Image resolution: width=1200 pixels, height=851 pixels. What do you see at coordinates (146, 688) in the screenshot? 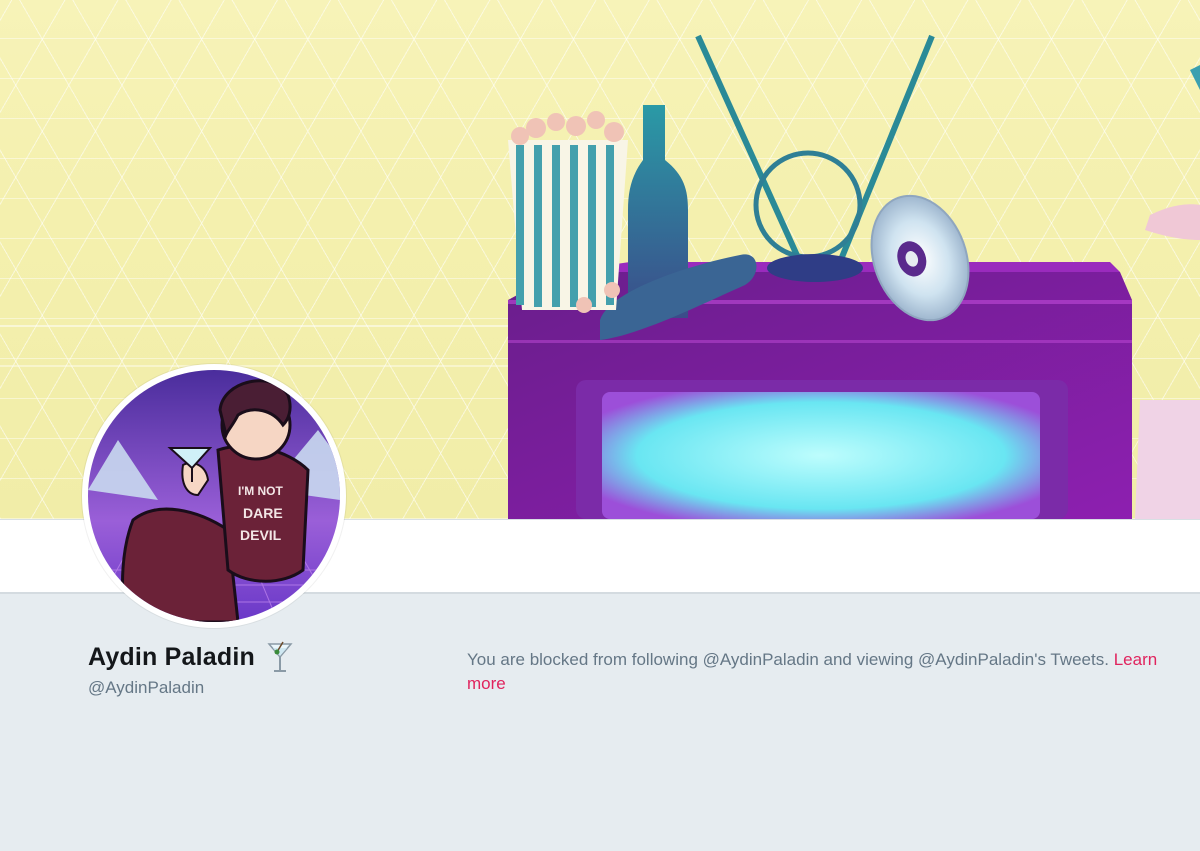
I see `profile-handle: @AydinPaladin` at bounding box center [146, 688].